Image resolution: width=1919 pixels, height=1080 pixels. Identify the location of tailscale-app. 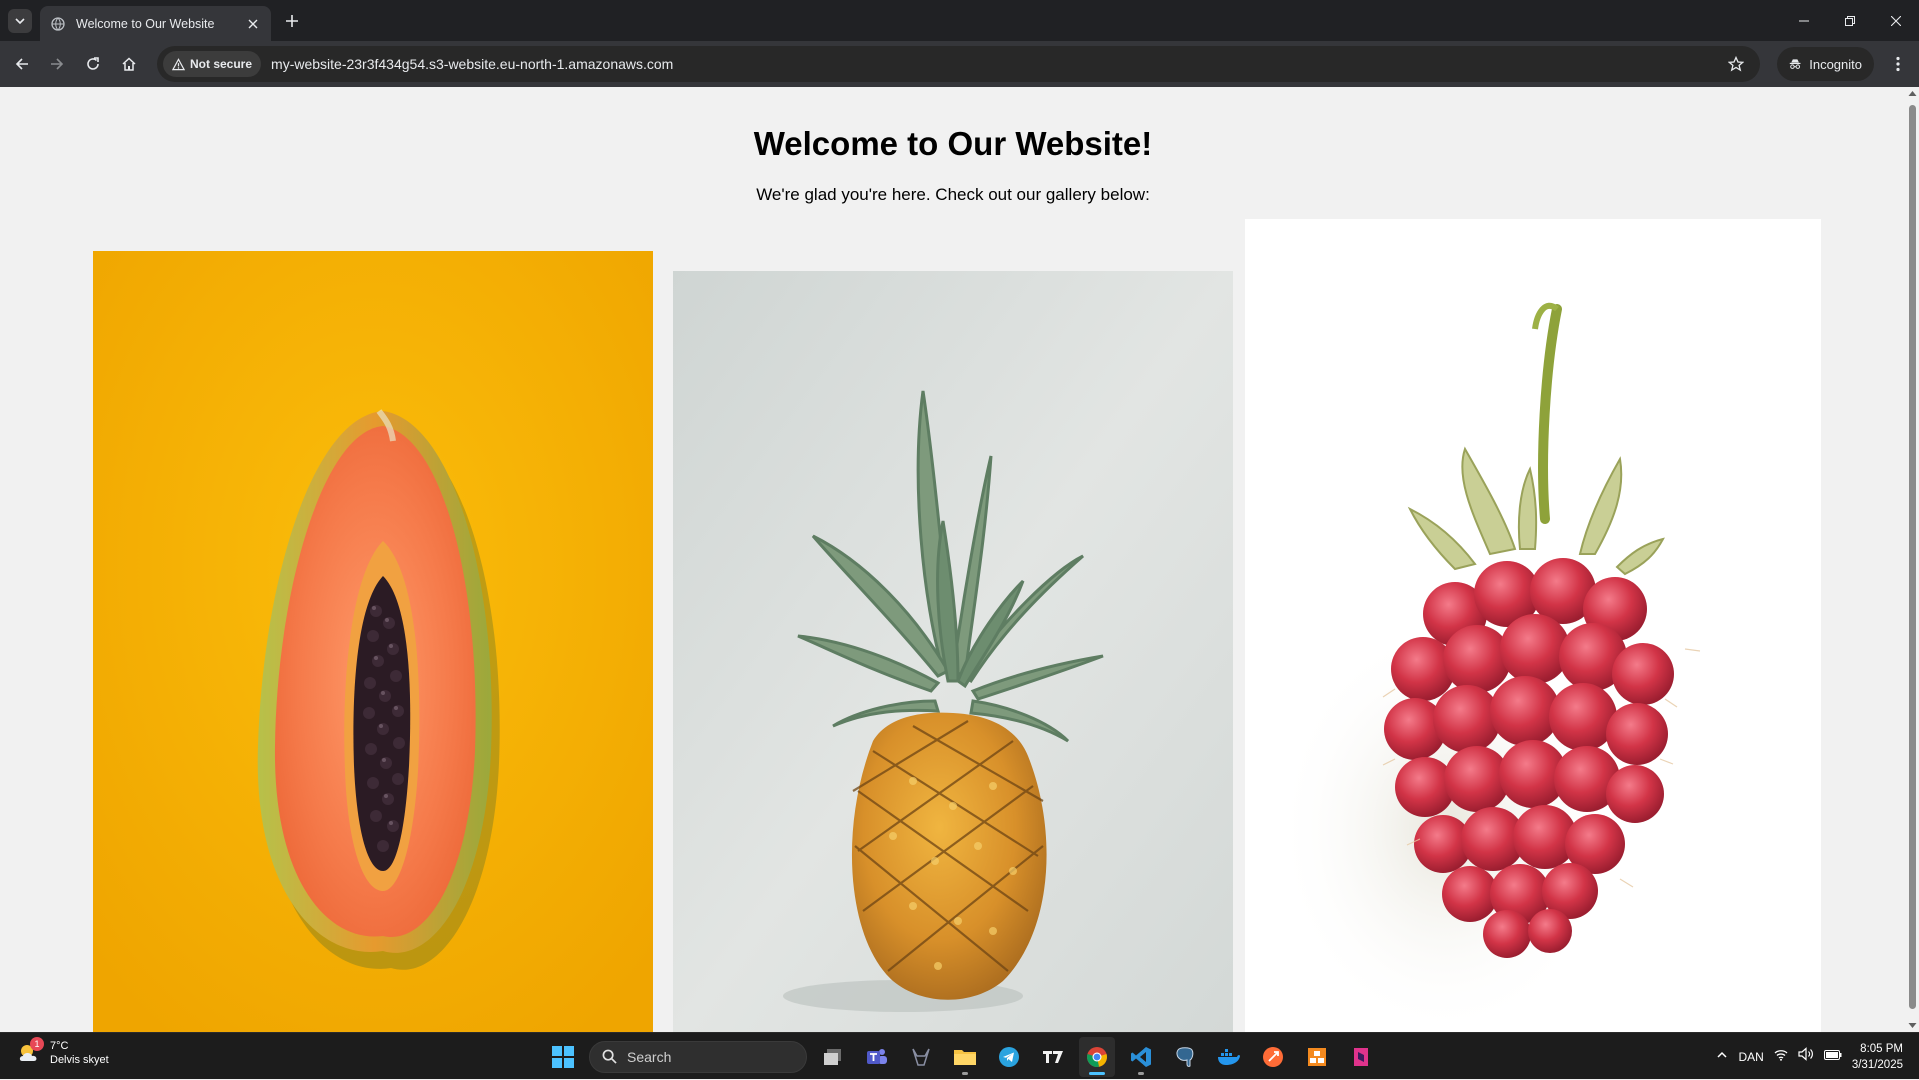
(1317, 1057).